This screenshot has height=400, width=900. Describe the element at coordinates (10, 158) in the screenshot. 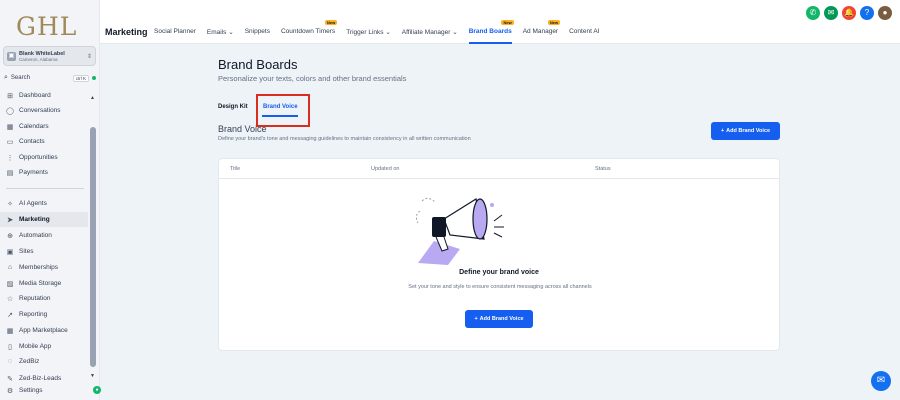

I see `opportunities-icon: ⋮` at that location.